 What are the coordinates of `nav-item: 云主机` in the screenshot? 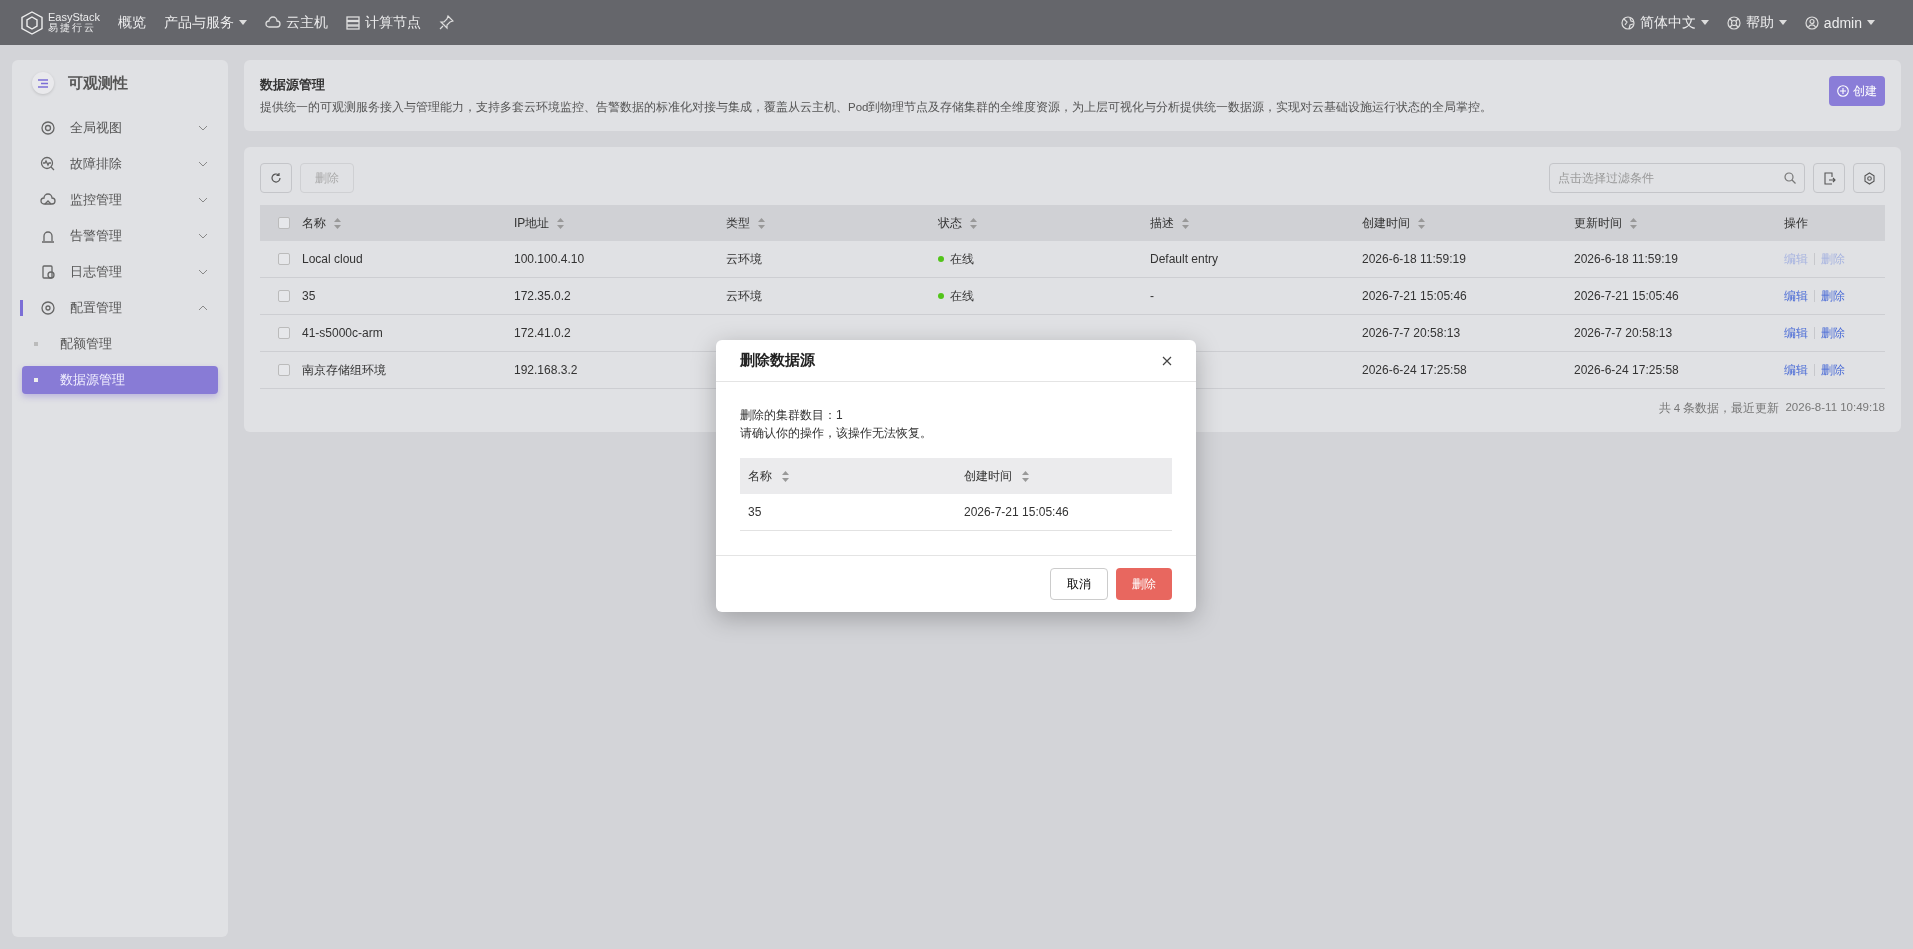 It's located at (296, 22).